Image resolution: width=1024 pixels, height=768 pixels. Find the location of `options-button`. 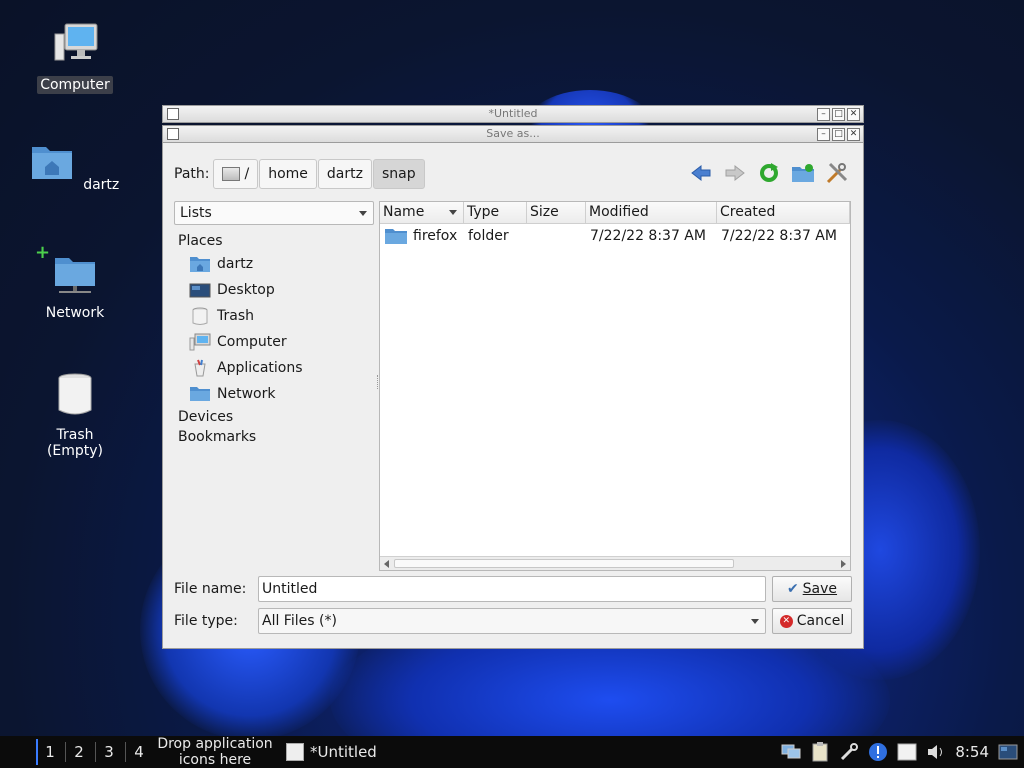

options-button is located at coordinates (837, 173).